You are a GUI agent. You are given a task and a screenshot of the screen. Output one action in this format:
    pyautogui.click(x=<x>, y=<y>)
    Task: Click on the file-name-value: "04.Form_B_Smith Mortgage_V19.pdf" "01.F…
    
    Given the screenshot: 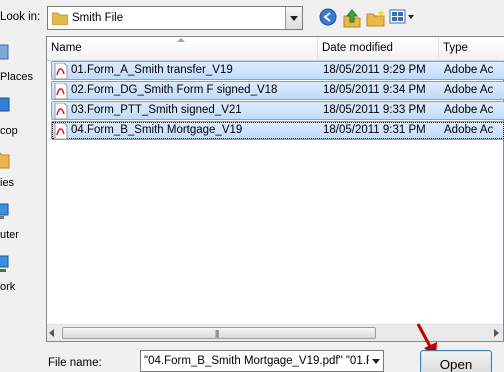 What is the action you would take?
    pyautogui.click(x=264, y=361)
    